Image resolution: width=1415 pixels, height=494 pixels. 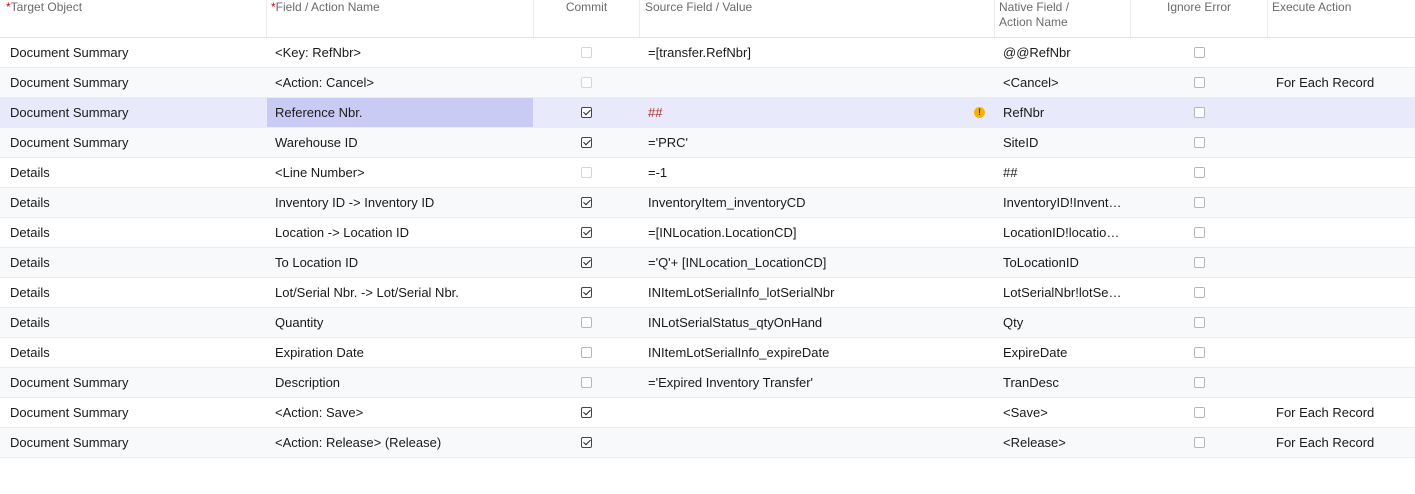 What do you see at coordinates (400, 82) in the screenshot?
I see `field-action-cell: <Action: Cancel>` at bounding box center [400, 82].